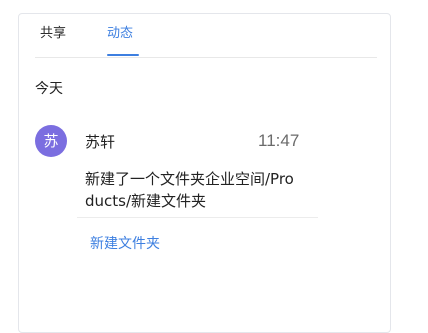 The width and height of the screenshot is (428, 333). I want to click on tab-activity: 动态, so click(120, 34).